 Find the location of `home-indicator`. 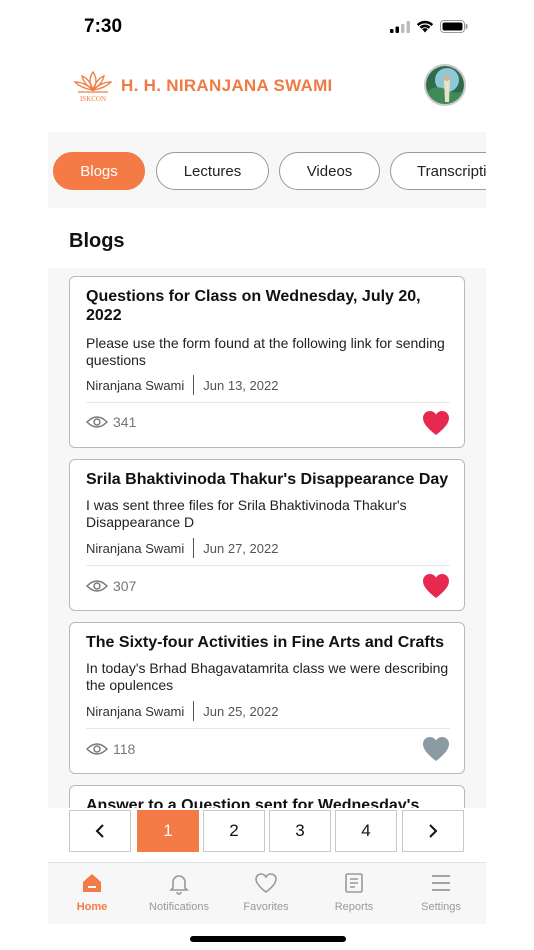

home-indicator is located at coordinates (268, 939).